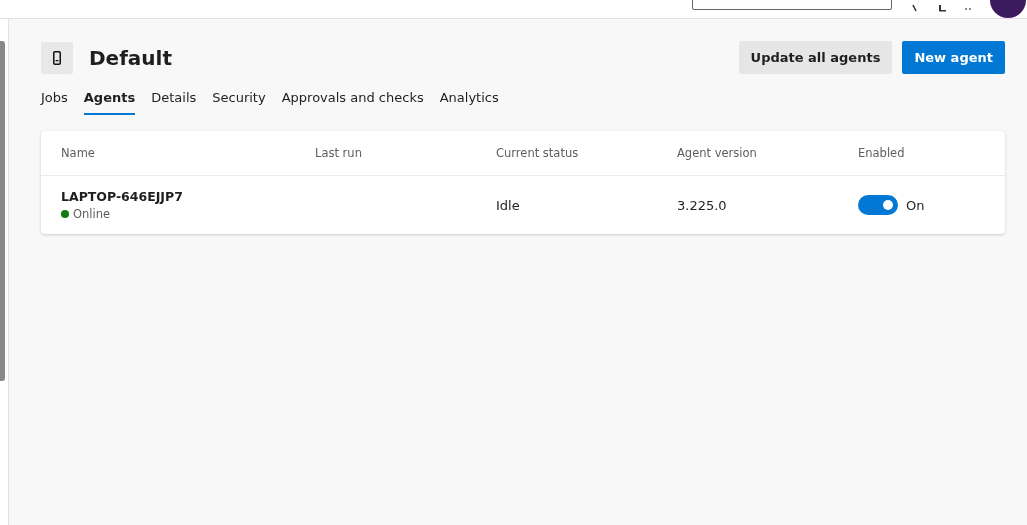 The image size is (1027, 525). Describe the element at coordinates (2, 211) in the screenshot. I see `scrollbar-thumb` at that location.